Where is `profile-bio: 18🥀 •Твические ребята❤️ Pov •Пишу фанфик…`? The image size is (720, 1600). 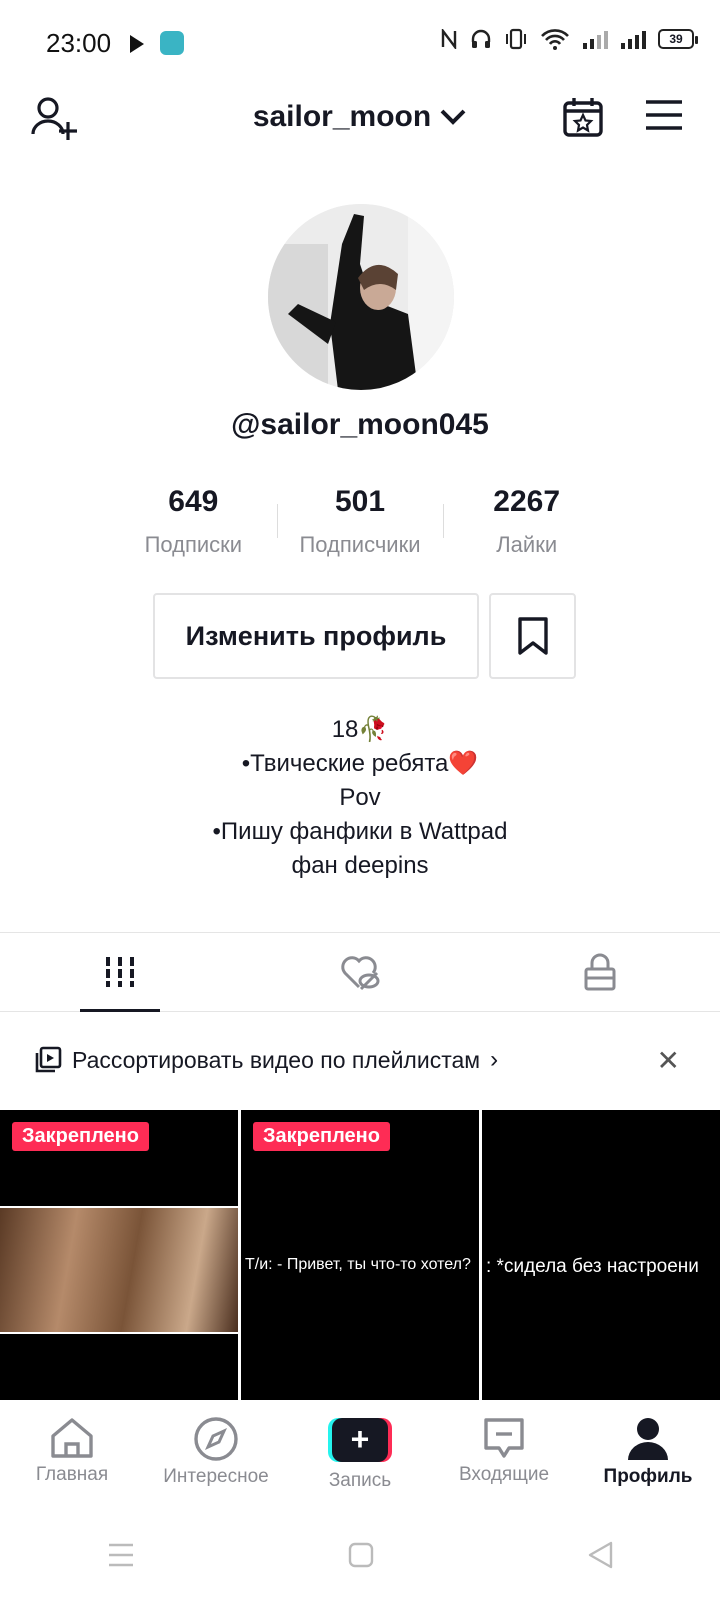 profile-bio: 18🥀 •Твические ребята❤️ Pov •Пишу фанфик… is located at coordinates (360, 798).